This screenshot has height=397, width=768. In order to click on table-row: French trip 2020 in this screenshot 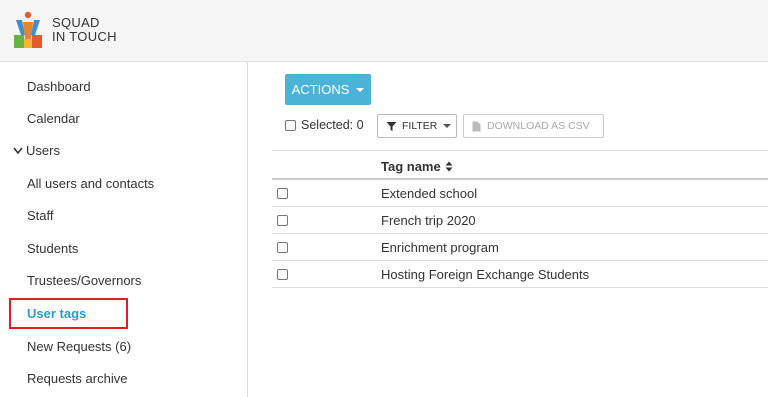, I will do `click(520, 220)`.